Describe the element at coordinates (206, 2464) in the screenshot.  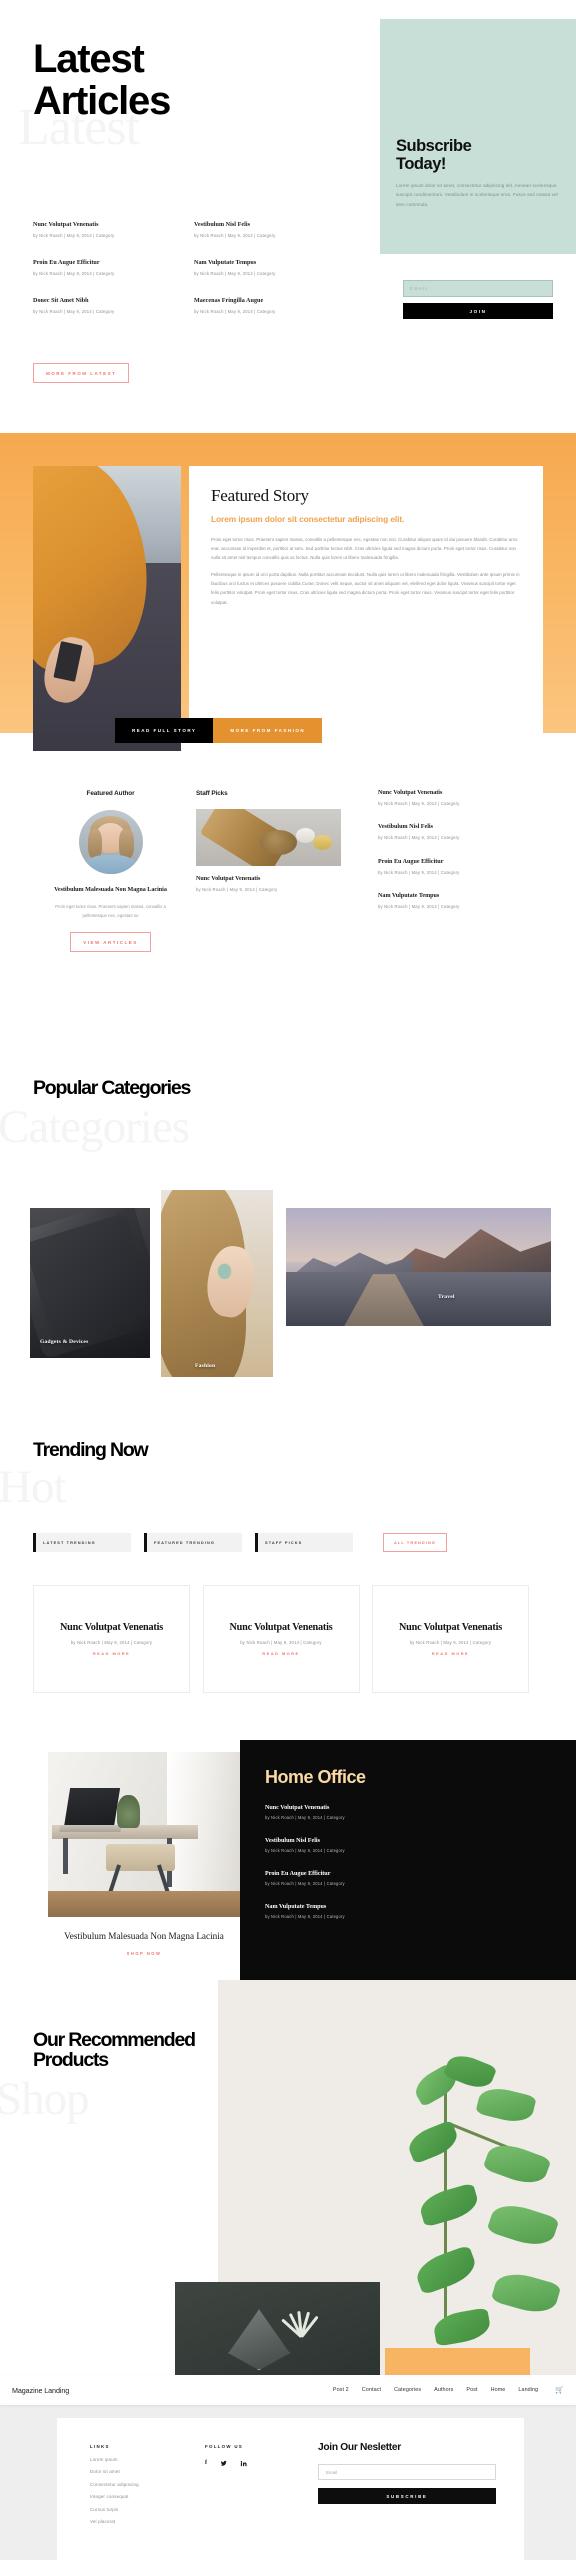
I see `facebook-icon: f` at that location.